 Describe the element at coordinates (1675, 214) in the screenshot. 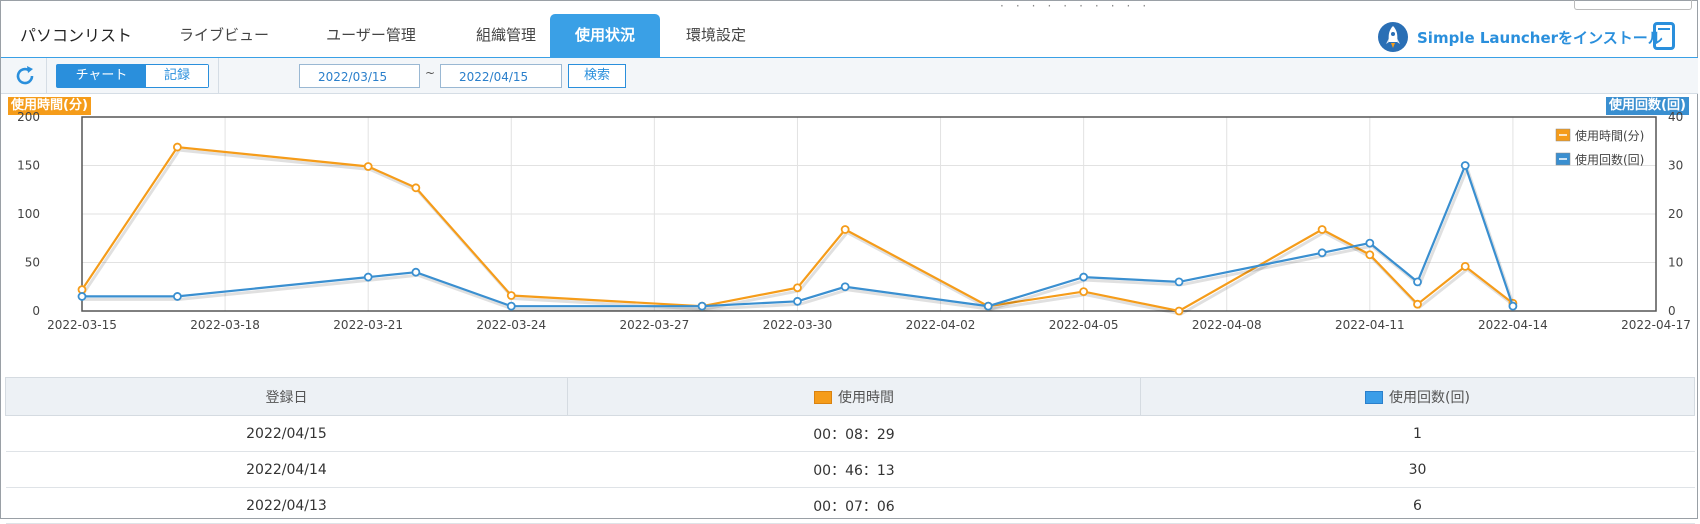

I see `y-right-tick-label: 20` at that location.